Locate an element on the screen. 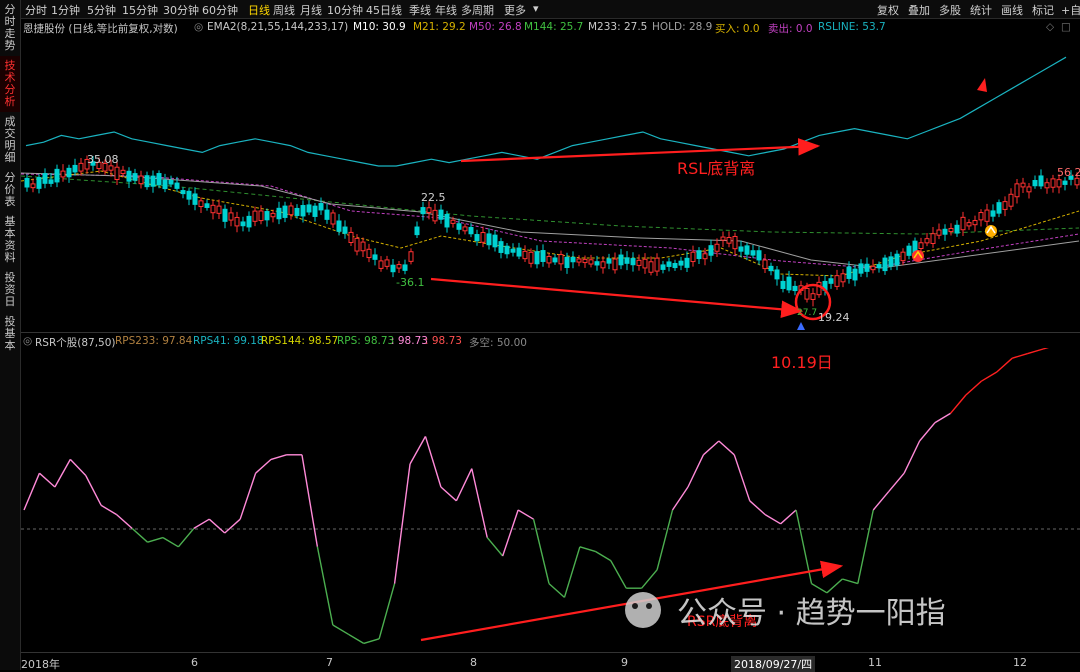  rsl-divergence-arrow is located at coordinates (640, 150).